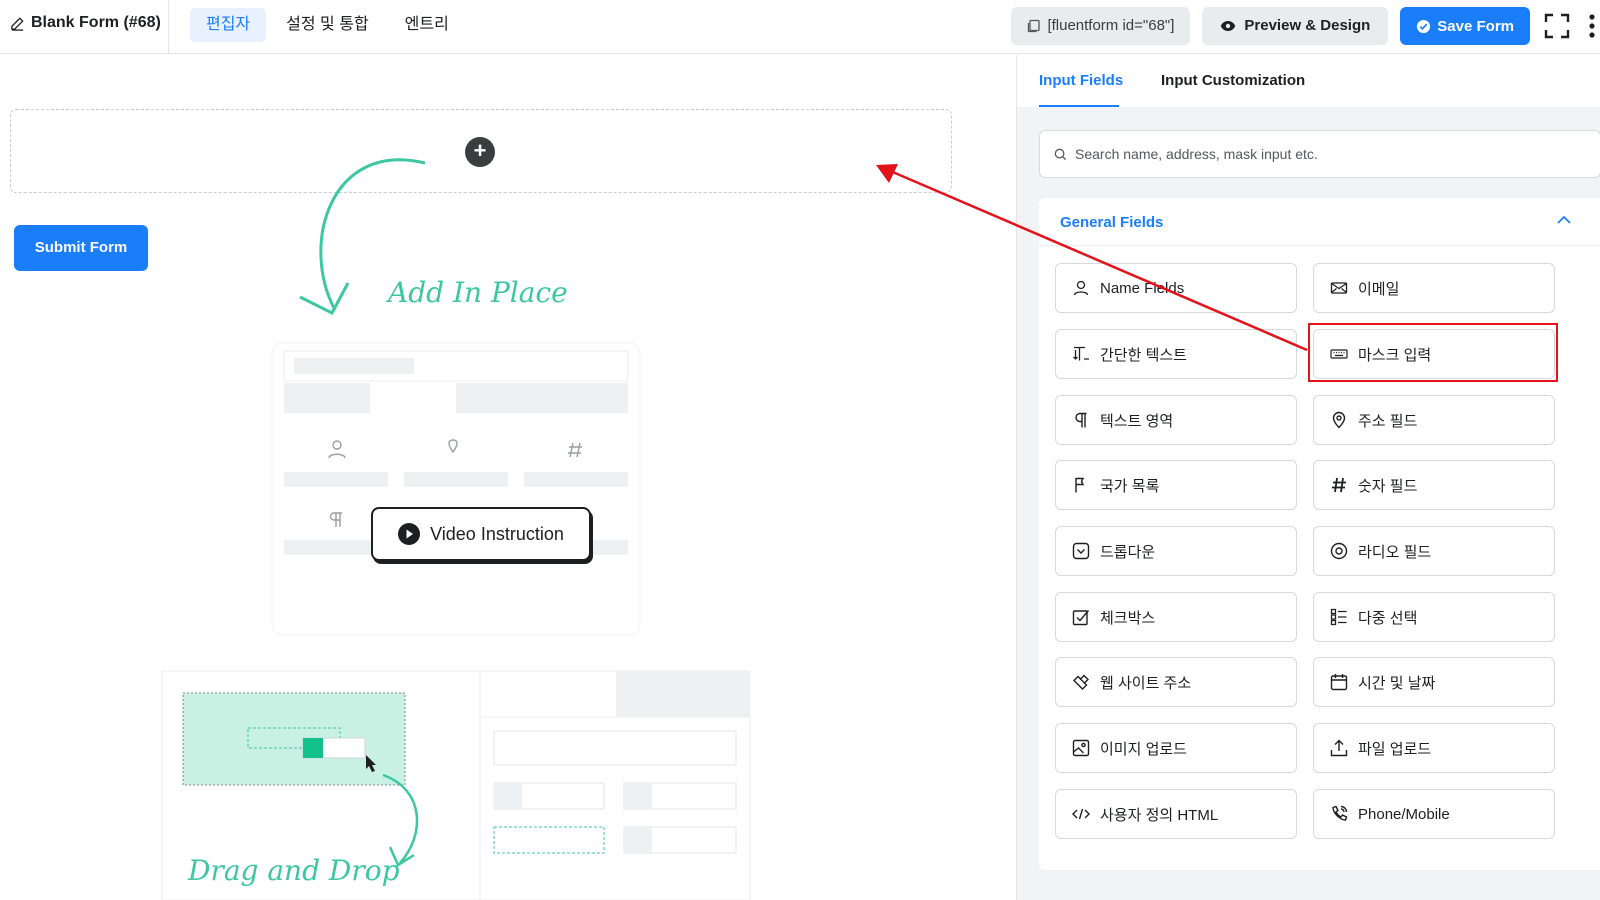 The height and width of the screenshot is (900, 1600). Describe the element at coordinates (1339, 748) in the screenshot. I see `upload-icon` at that location.